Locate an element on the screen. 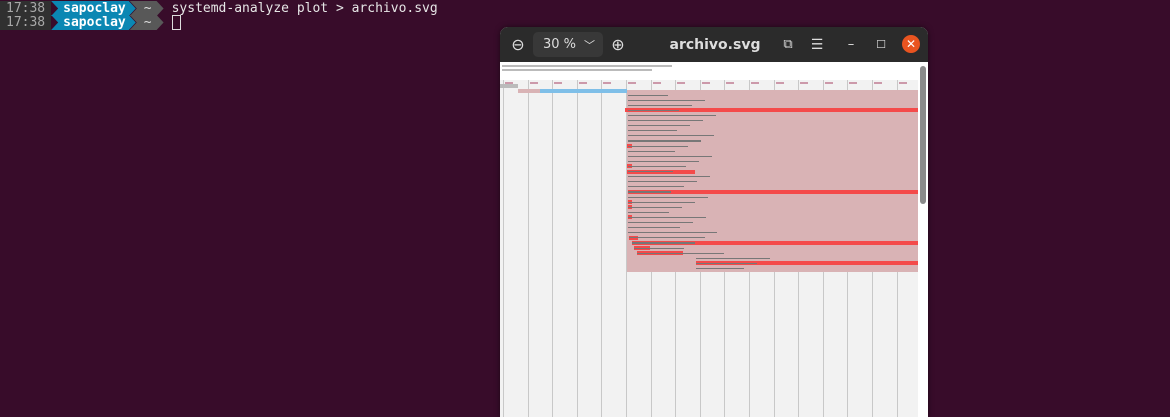  menu-icon: ☰ is located at coordinates (817, 44).